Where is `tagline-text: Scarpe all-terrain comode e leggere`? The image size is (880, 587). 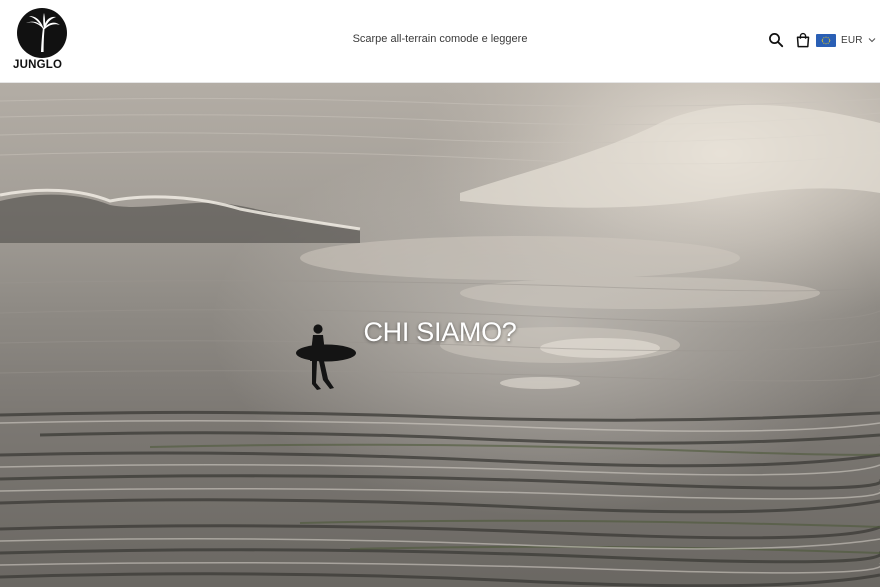
tagline-text: Scarpe all-terrain comode e leggere is located at coordinates (440, 39).